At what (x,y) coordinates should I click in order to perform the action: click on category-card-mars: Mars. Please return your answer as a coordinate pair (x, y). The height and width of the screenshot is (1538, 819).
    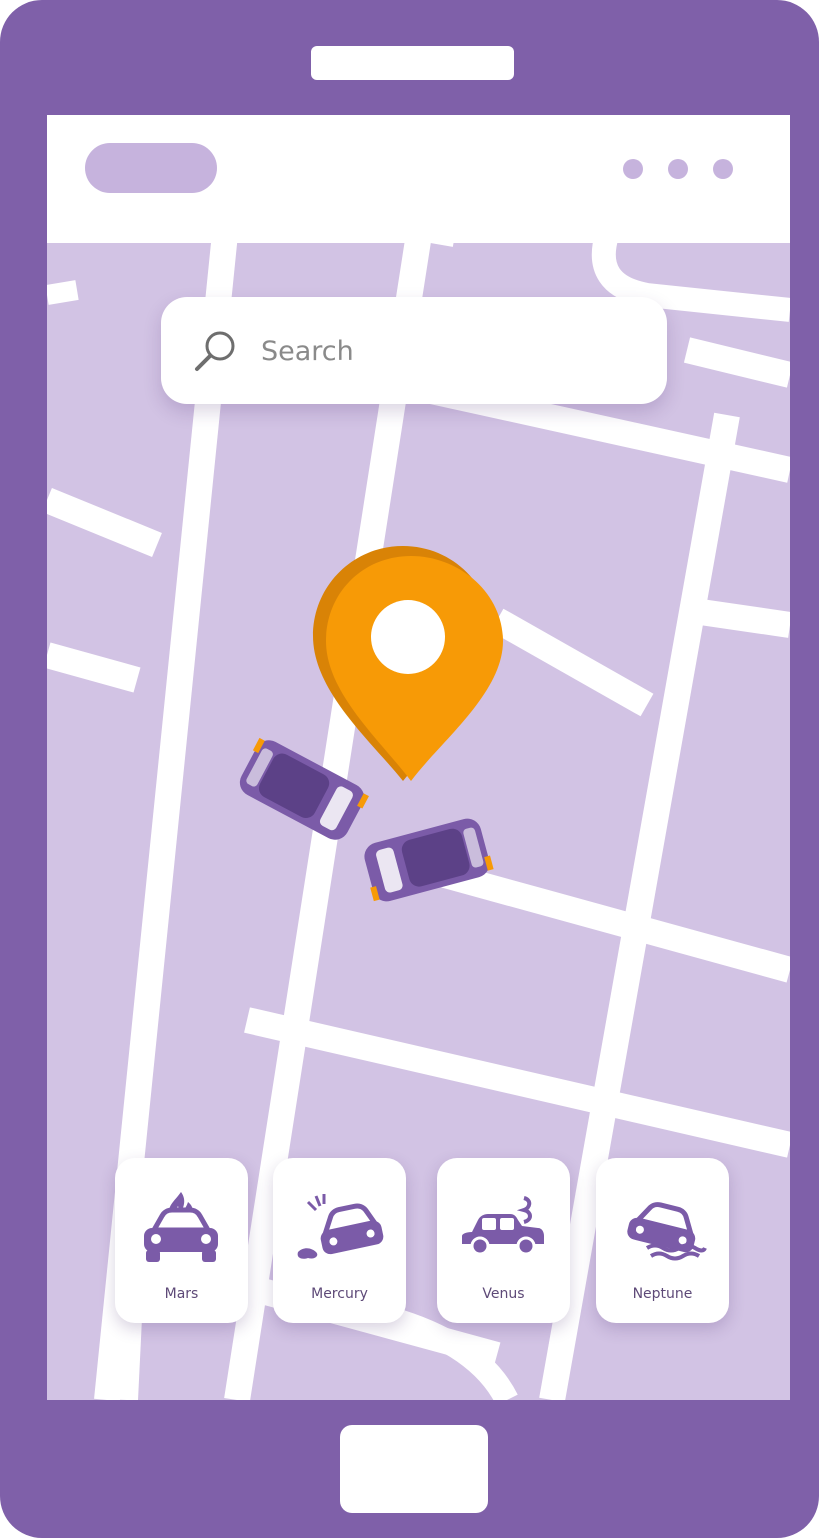
    Looking at the image, I should click on (181, 1240).